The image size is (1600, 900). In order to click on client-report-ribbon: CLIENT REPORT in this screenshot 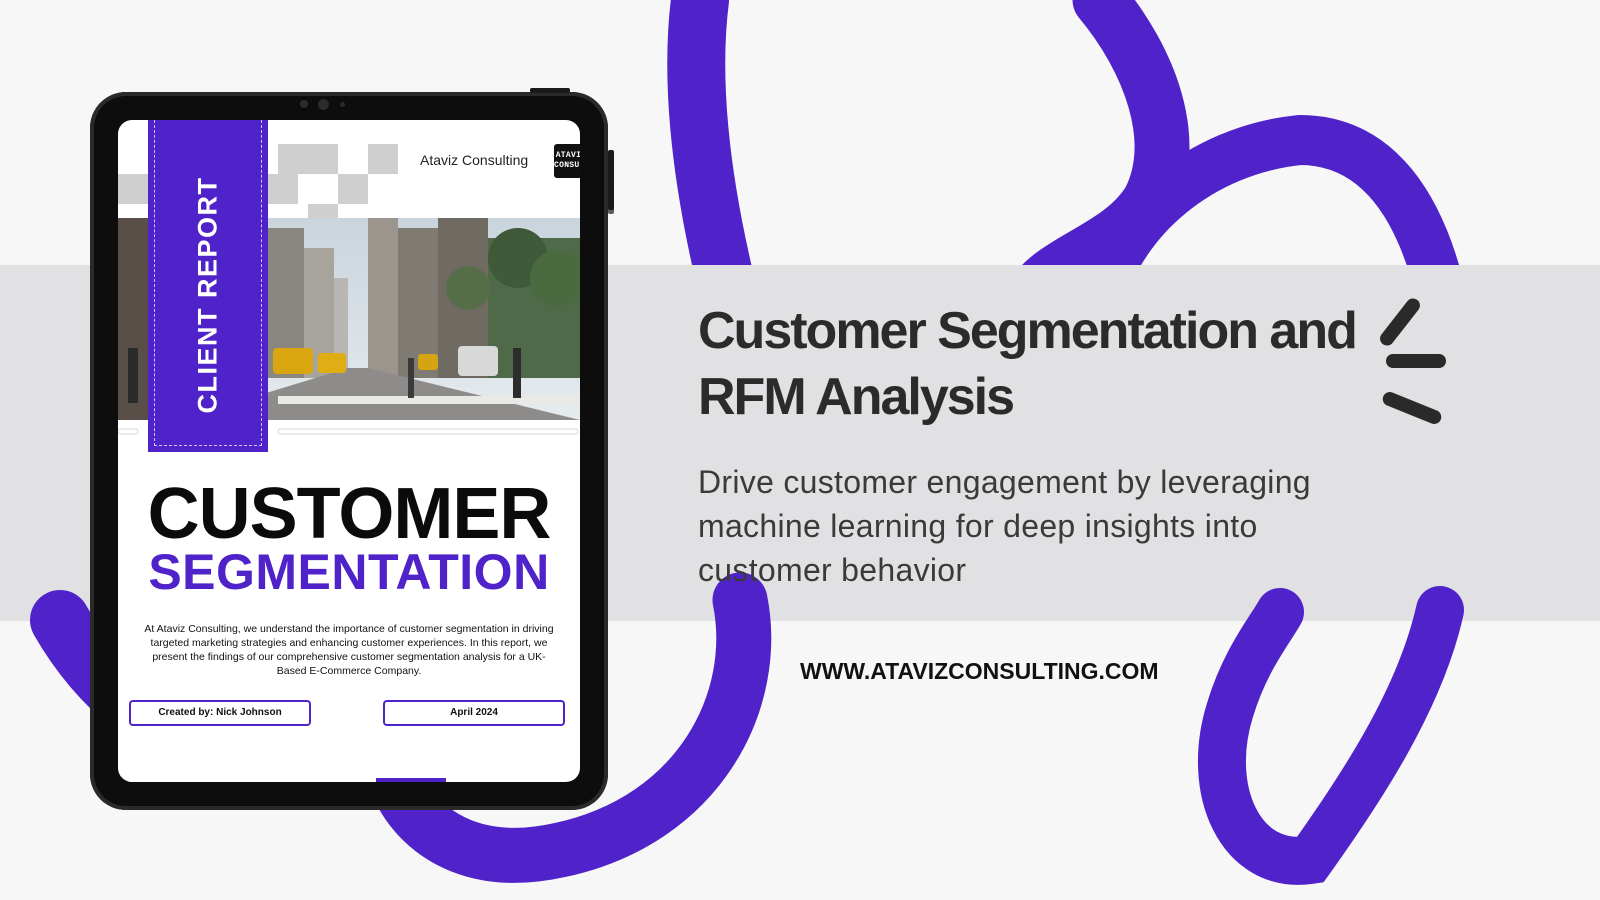, I will do `click(208, 286)`.